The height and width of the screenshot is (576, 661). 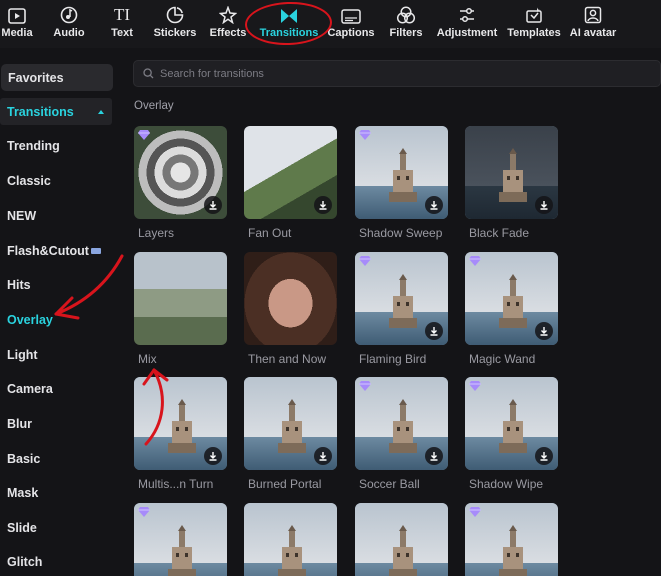 I want to click on transition-label: Shadow Sweep, so click(x=401, y=233).